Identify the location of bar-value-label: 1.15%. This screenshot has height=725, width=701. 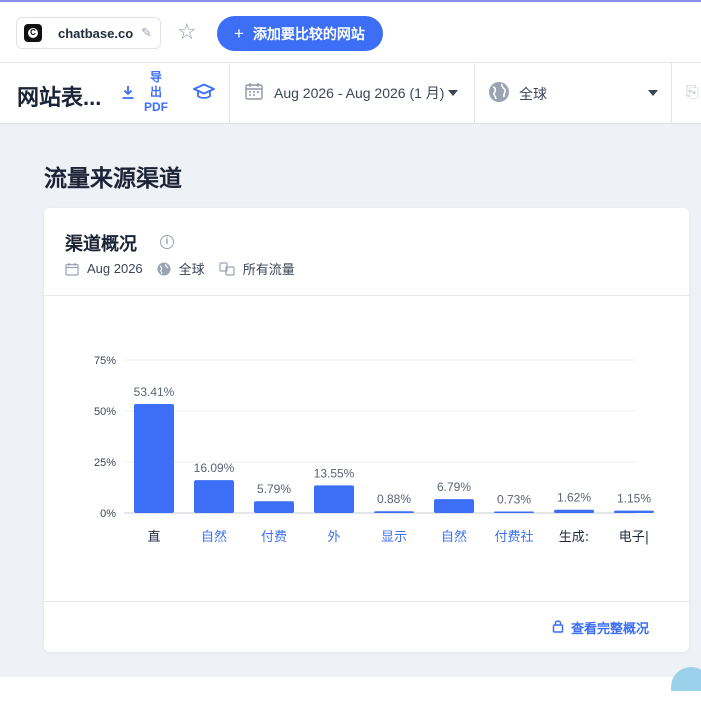
(634, 499).